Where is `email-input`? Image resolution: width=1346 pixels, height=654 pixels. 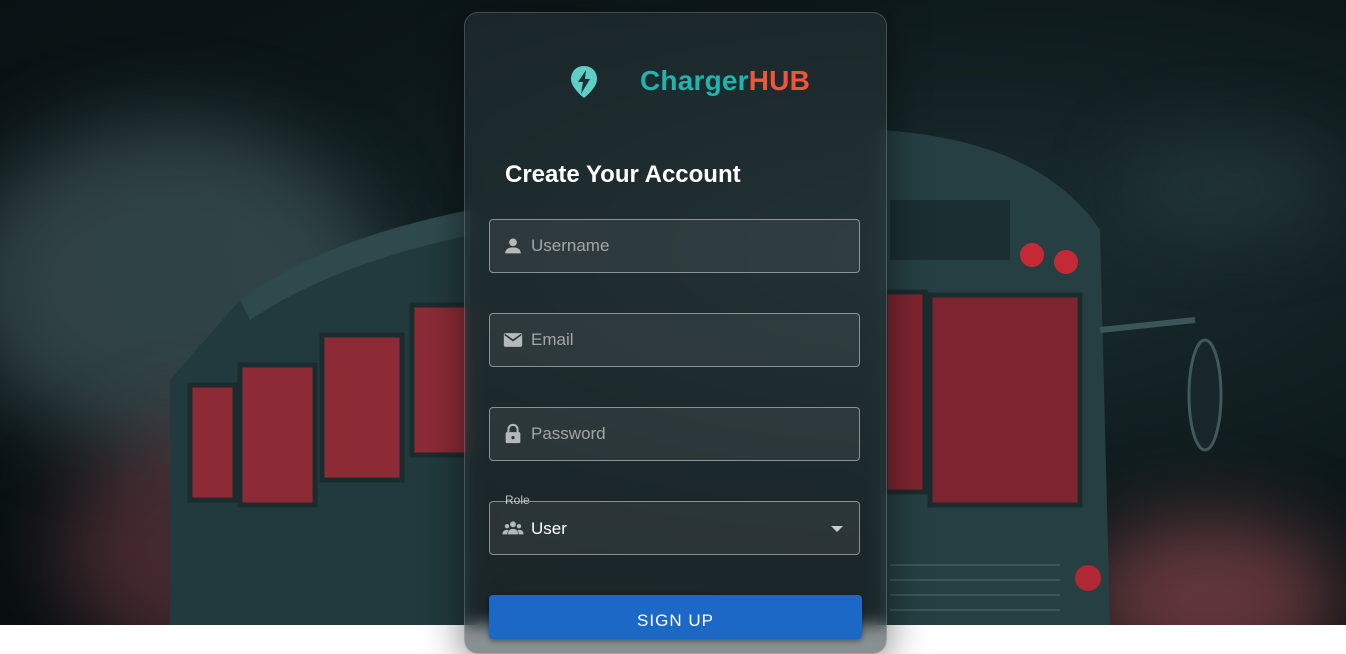 email-input is located at coordinates (691, 340).